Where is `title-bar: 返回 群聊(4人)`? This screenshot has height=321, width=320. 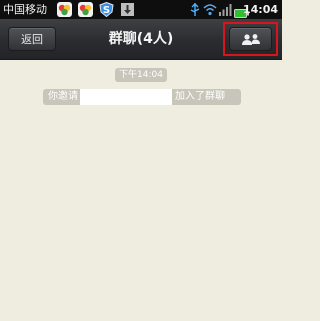 title-bar: 返回 群聊(4人) is located at coordinates (141, 39).